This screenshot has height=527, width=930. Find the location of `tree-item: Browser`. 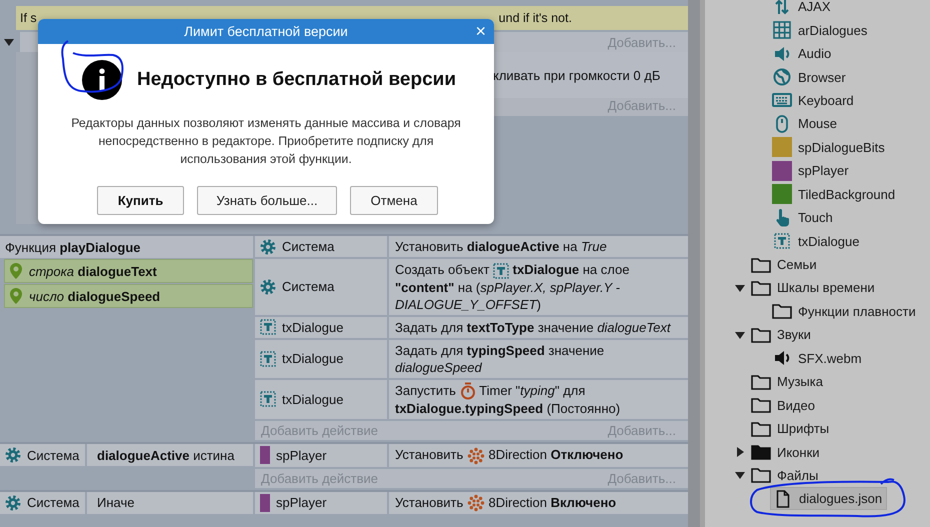

tree-item: Browser is located at coordinates (810, 77).